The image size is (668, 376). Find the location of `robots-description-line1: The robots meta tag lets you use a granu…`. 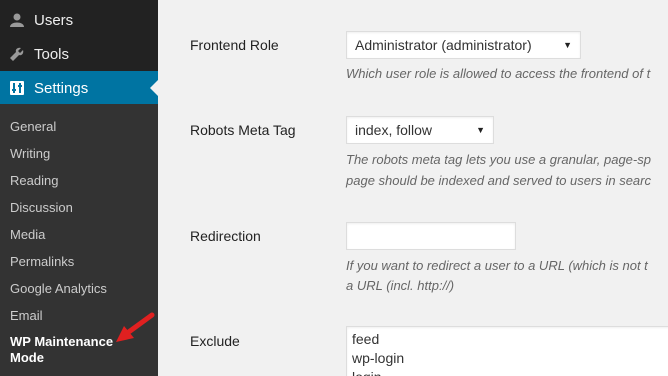

robots-description-line1: The robots meta tag lets you use a granu… is located at coordinates (498, 159).